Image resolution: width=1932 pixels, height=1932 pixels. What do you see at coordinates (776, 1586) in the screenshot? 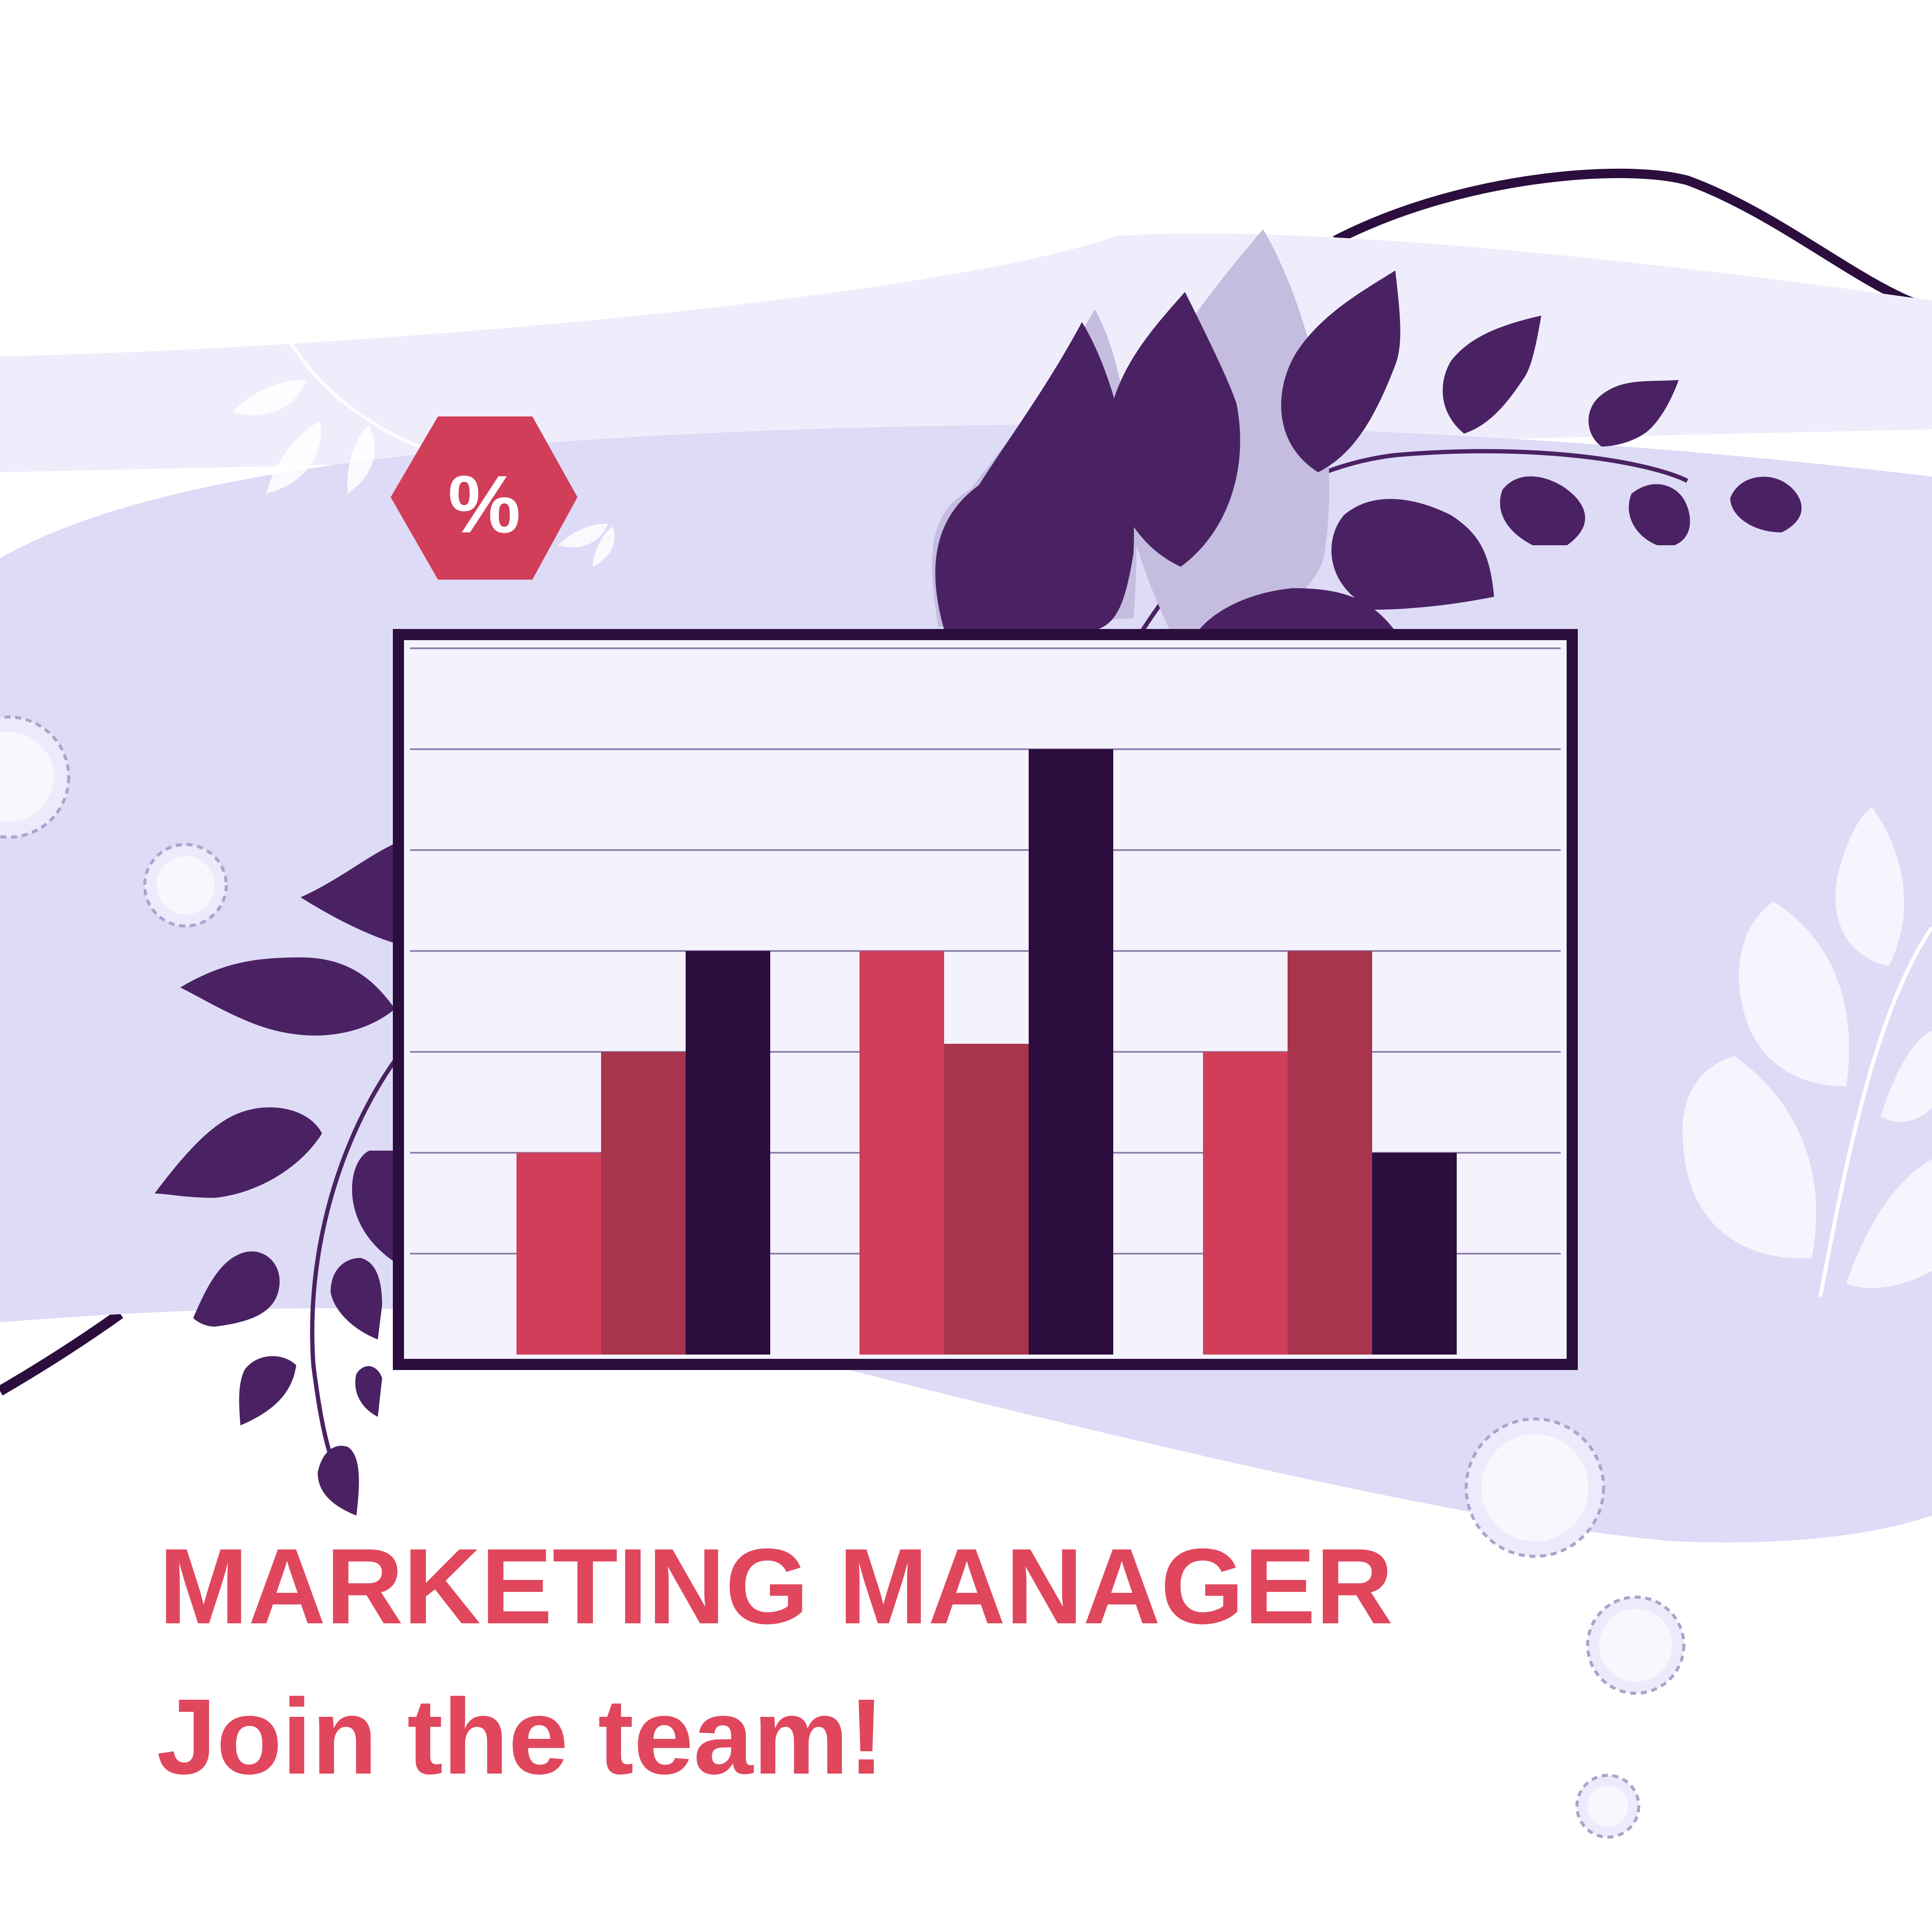
I see `job-title: MARKETING MANAGER` at bounding box center [776, 1586].